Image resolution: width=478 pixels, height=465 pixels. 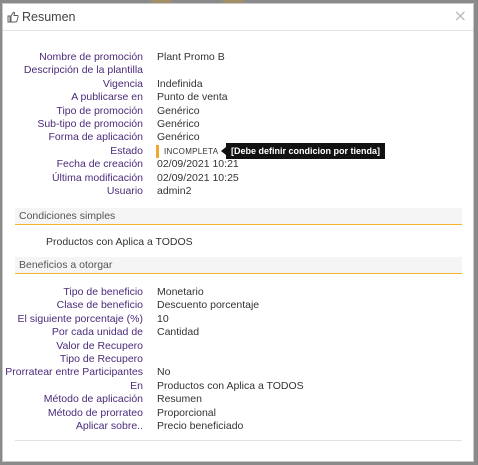 I want to click on simple-condition-item: Productos con Aplica a TODOS, so click(x=119, y=242).